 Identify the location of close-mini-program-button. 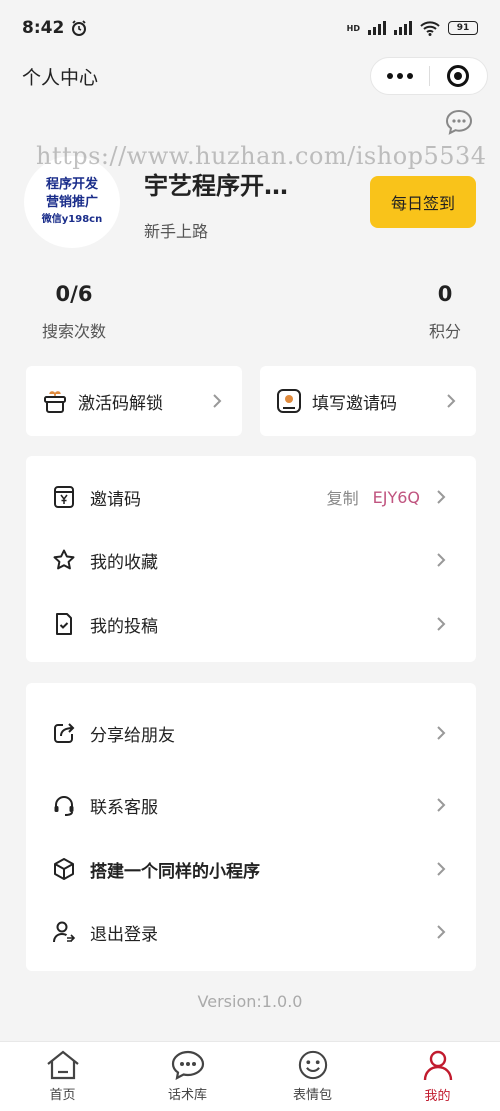
(459, 76).